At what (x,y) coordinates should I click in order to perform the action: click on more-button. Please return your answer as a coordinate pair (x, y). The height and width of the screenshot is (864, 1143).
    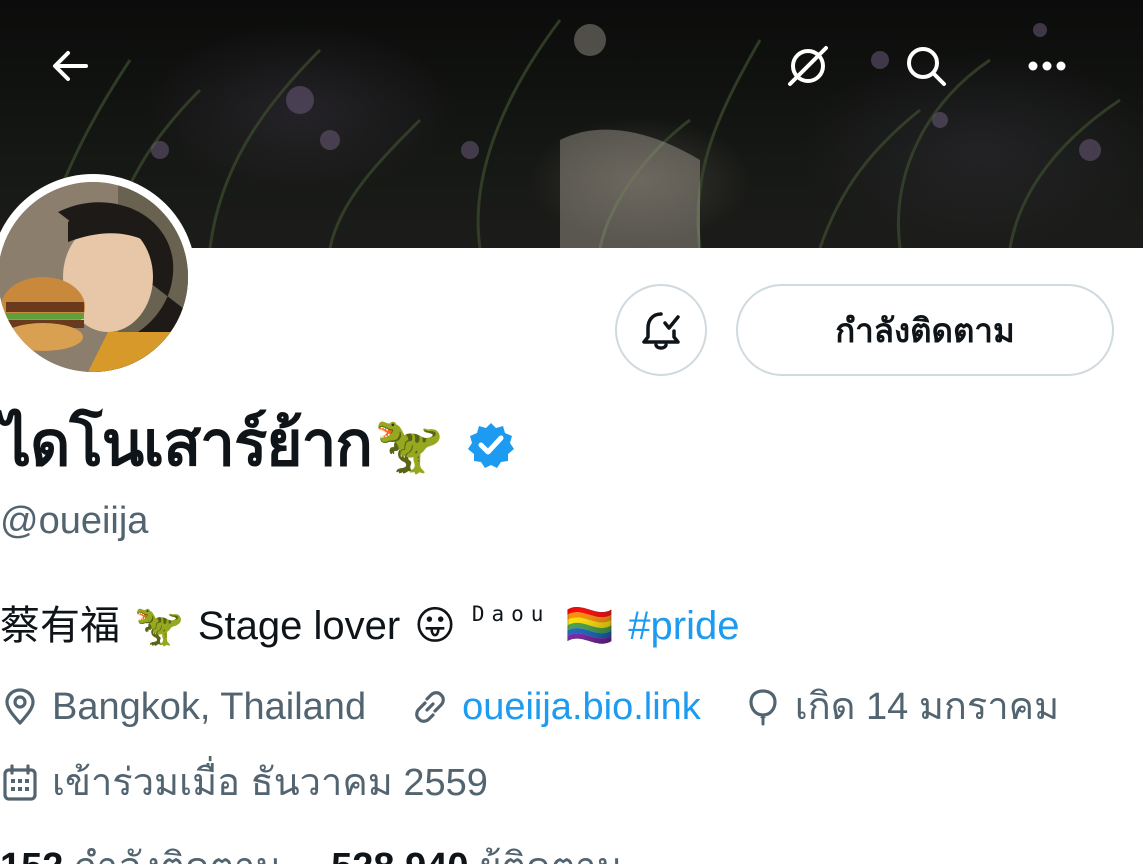
    Looking at the image, I should click on (1047, 66).